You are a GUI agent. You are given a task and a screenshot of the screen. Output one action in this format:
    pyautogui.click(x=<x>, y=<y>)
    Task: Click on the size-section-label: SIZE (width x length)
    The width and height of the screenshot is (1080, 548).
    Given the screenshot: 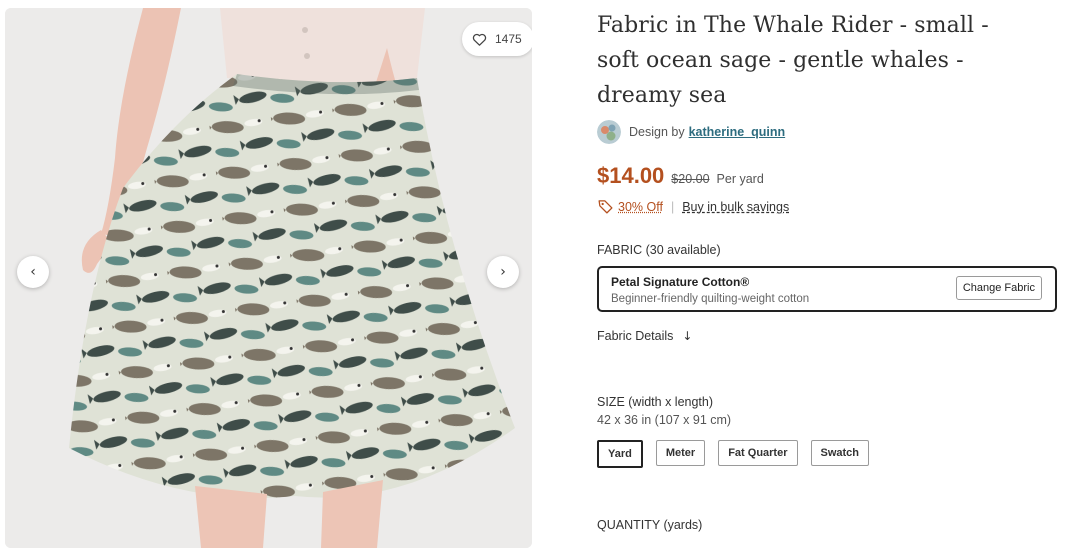 What is the action you would take?
    pyautogui.click(x=655, y=402)
    